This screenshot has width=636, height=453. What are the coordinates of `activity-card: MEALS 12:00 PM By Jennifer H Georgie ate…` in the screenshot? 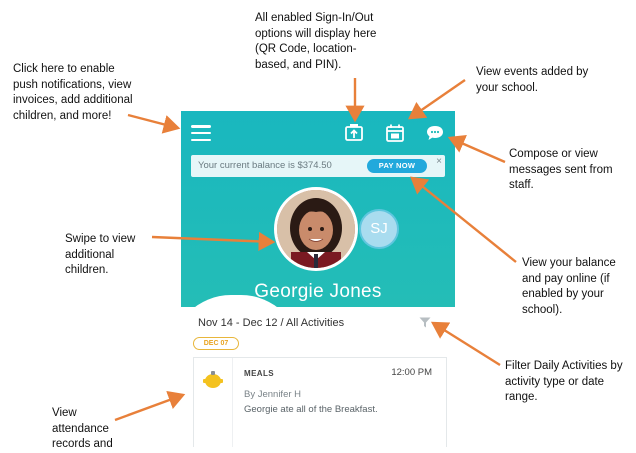 It's located at (320, 402).